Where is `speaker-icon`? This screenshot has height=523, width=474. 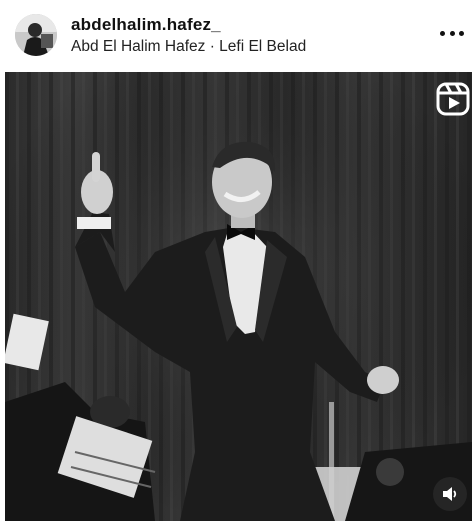 speaker-icon is located at coordinates (450, 494).